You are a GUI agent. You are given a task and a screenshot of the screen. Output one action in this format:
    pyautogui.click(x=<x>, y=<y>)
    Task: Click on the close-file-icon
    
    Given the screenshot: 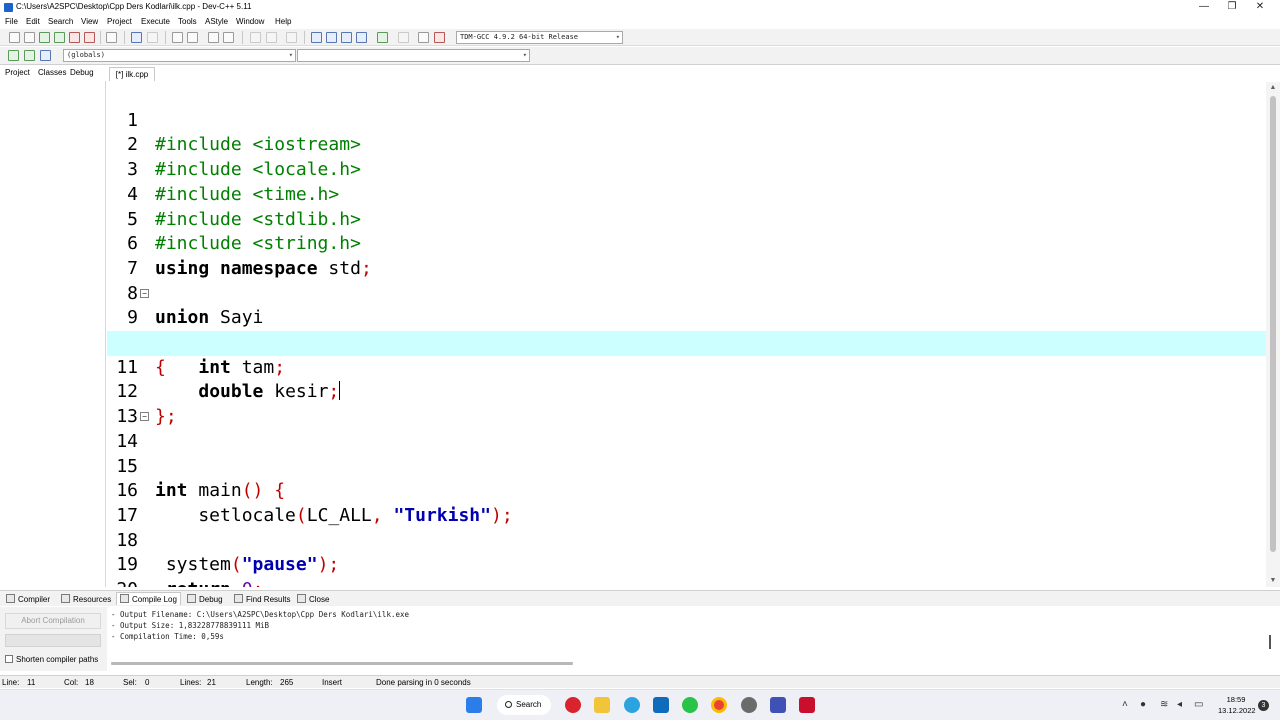 What is the action you would take?
    pyautogui.click(x=74, y=37)
    